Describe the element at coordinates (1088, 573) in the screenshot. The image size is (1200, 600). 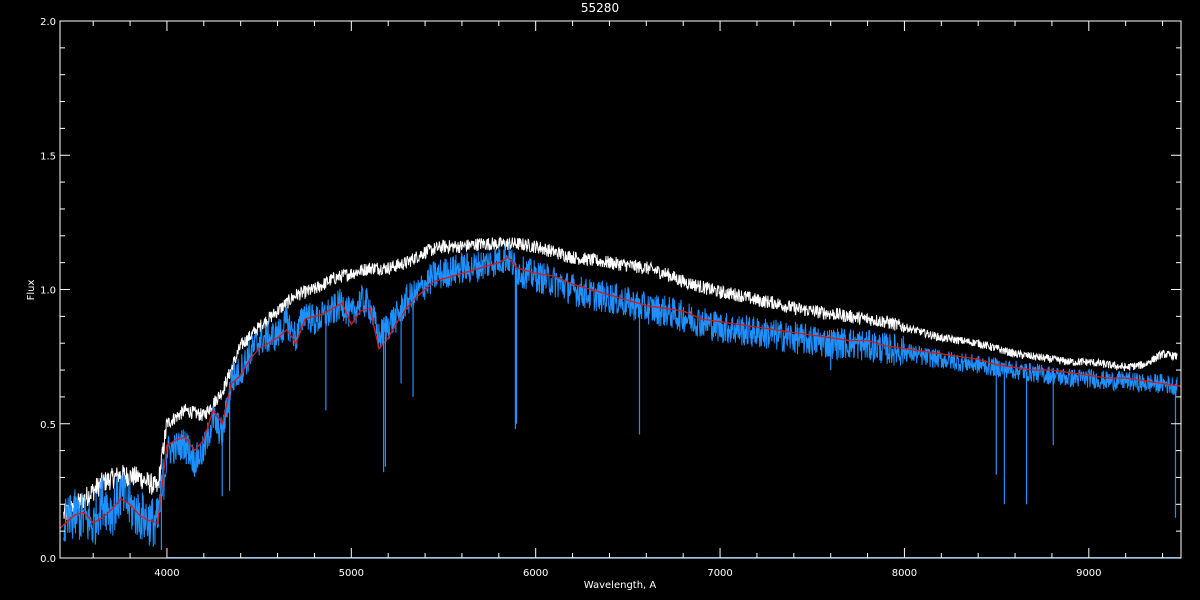
I see `x-tick-label: 9000` at that location.